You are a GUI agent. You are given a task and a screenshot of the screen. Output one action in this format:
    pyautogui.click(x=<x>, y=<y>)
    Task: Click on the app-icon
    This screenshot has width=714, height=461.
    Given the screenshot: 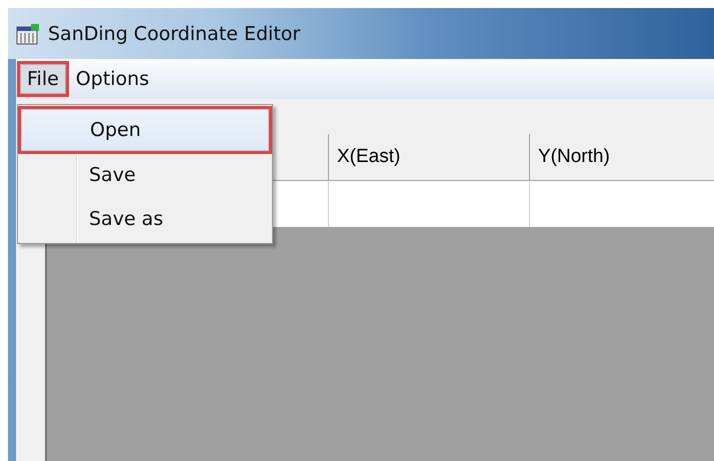 What is the action you would take?
    pyautogui.click(x=28, y=33)
    